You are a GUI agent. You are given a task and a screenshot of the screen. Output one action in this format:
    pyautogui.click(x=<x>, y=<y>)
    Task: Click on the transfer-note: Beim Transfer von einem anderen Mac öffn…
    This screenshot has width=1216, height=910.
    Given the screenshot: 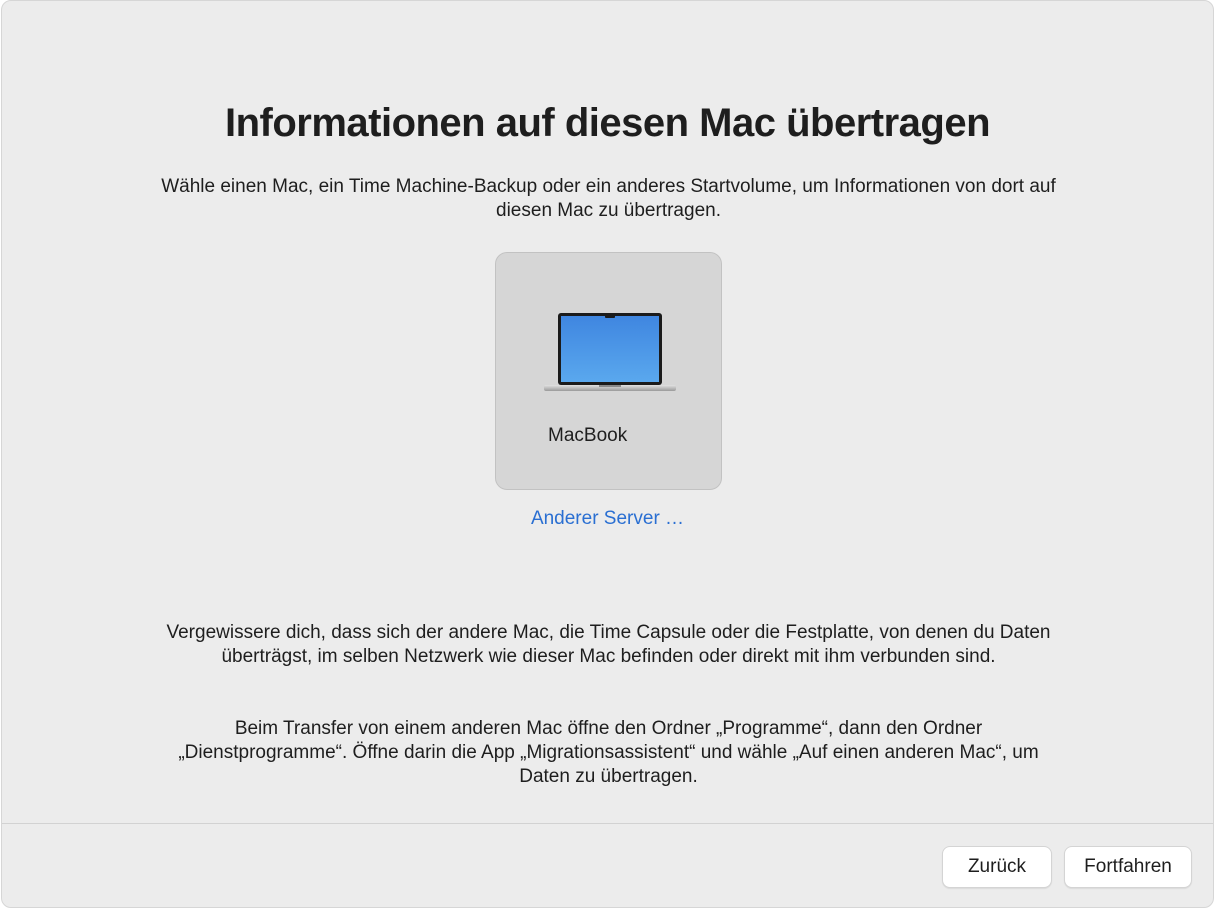 What is the action you would take?
    pyautogui.click(x=608, y=752)
    